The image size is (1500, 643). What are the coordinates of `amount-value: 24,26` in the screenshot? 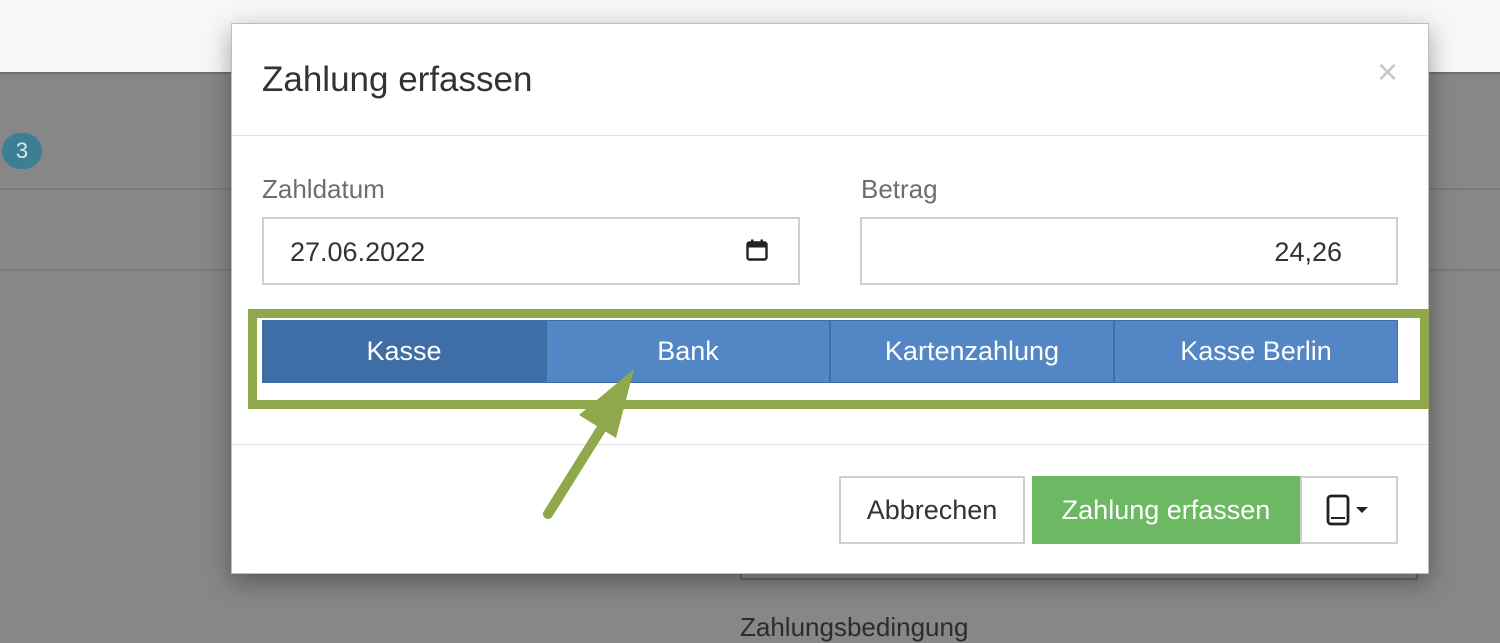 It's located at (1308, 252).